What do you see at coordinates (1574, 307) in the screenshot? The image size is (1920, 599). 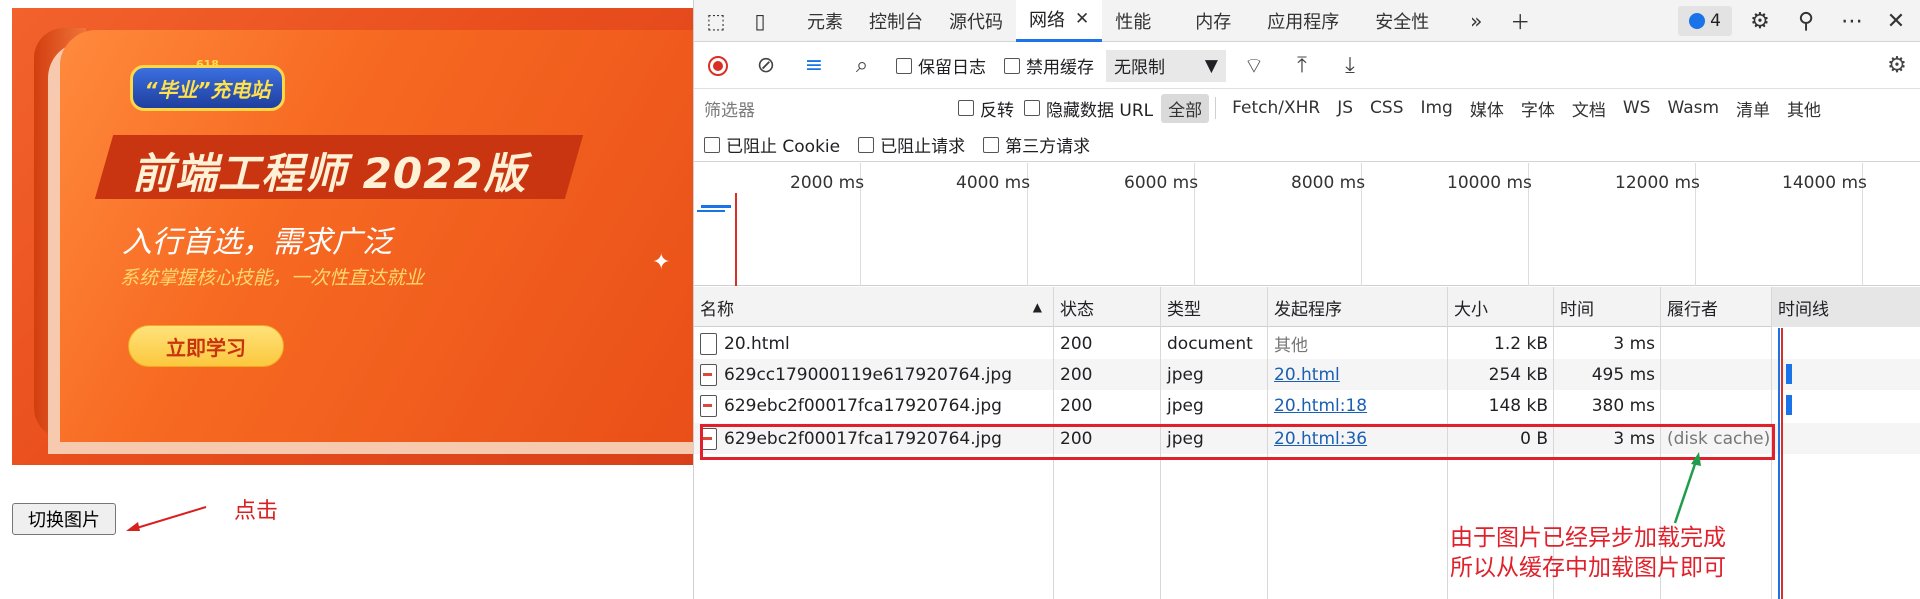 I see `column-time: 时间` at bounding box center [1574, 307].